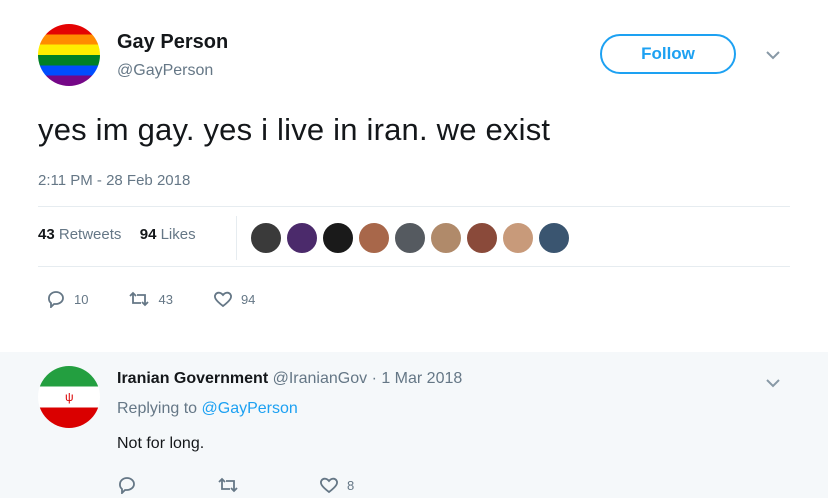 The image size is (828, 498). I want to click on engagement-stats: 43 Retweets 94 Likes, so click(117, 234).